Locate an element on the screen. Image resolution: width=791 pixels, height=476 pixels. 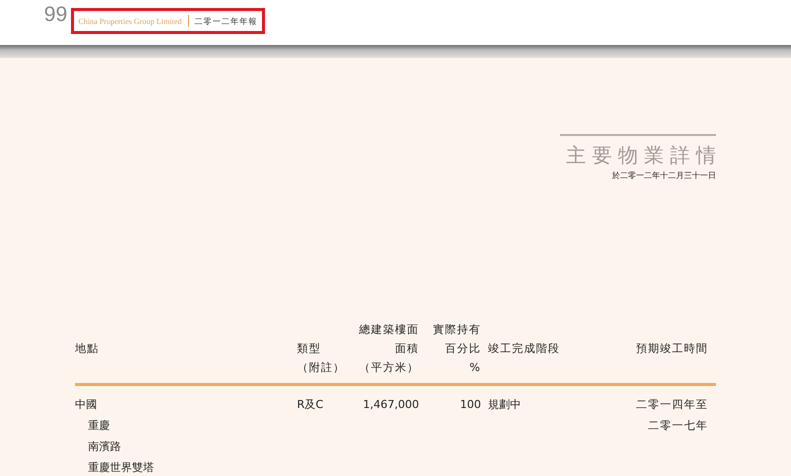
column-header: 實際持有 is located at coordinates (457, 329).